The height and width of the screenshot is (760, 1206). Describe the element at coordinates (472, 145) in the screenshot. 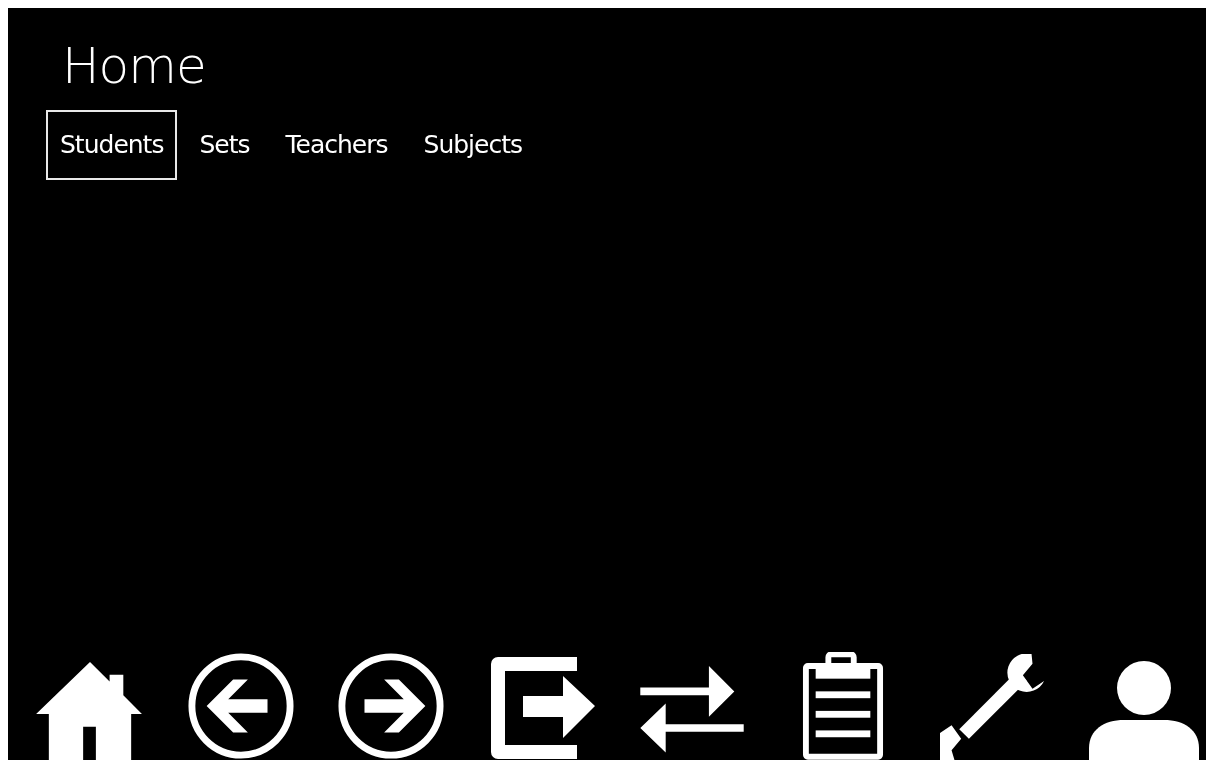

I see `tab: Subjects` at that location.